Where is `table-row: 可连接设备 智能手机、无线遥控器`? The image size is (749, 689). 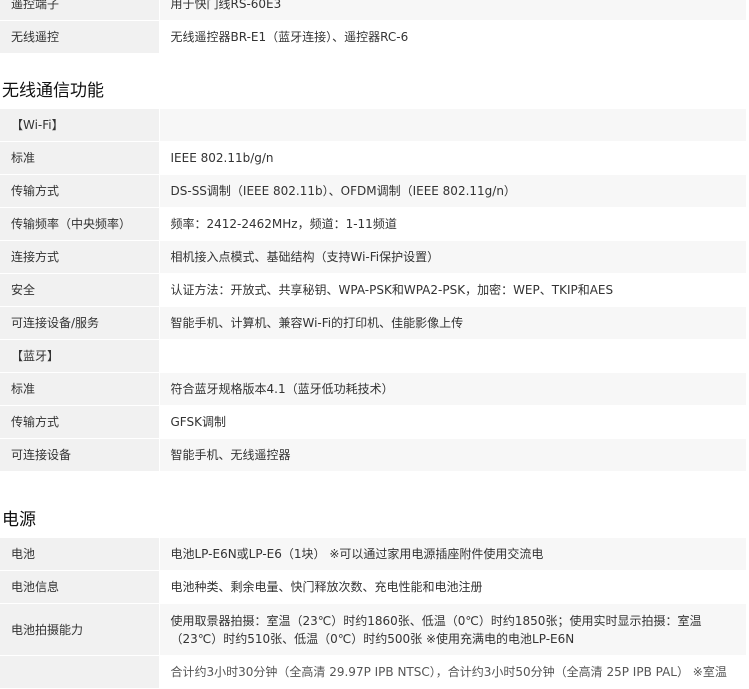 table-row: 可连接设备 智能手机、无线遥控器 is located at coordinates (373, 455).